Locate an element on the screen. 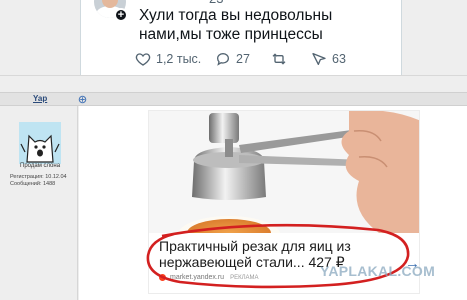 This screenshot has height=300, width=467. views-count: 63 is located at coordinates (339, 59).